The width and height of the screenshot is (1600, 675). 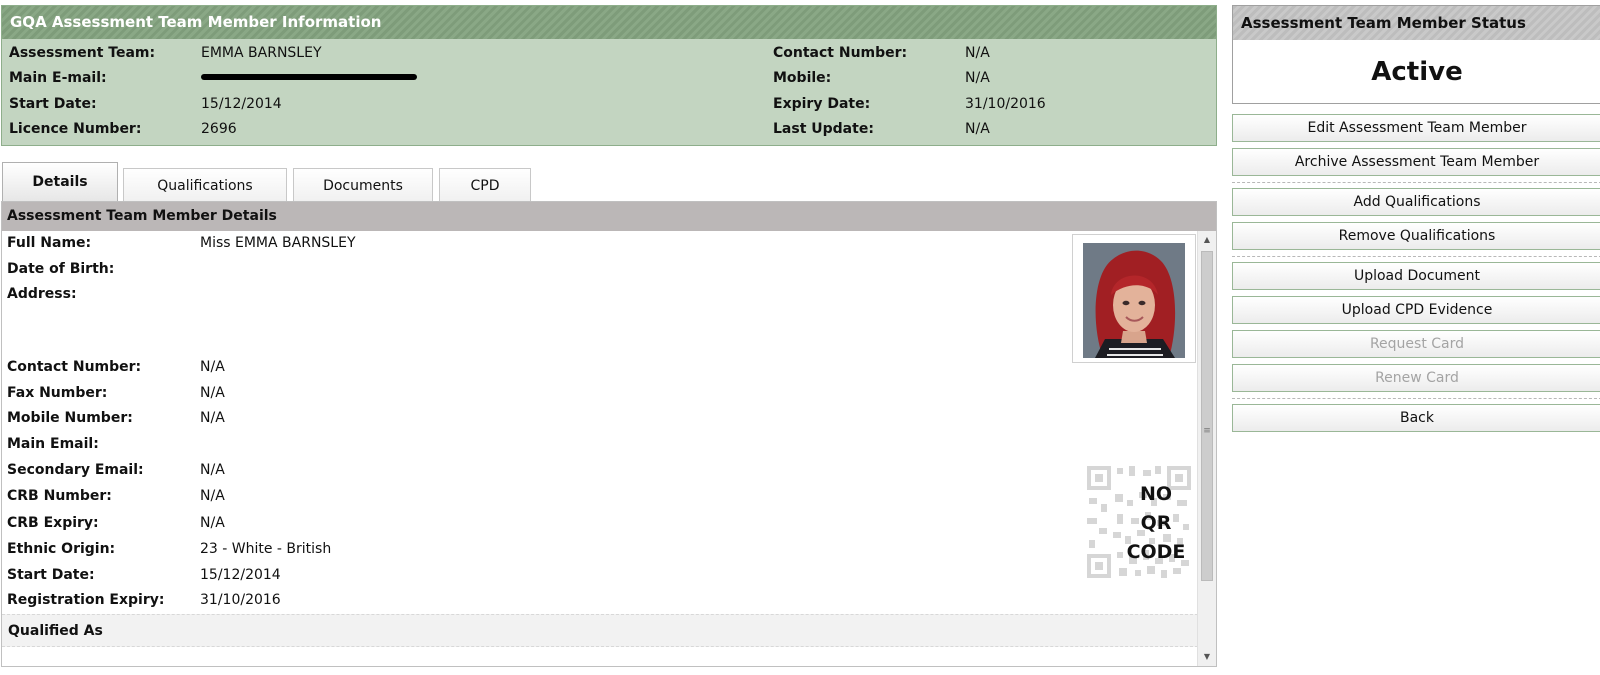 What do you see at coordinates (609, 216) in the screenshot?
I see `member-details-title: Assessment Team Member Details` at bounding box center [609, 216].